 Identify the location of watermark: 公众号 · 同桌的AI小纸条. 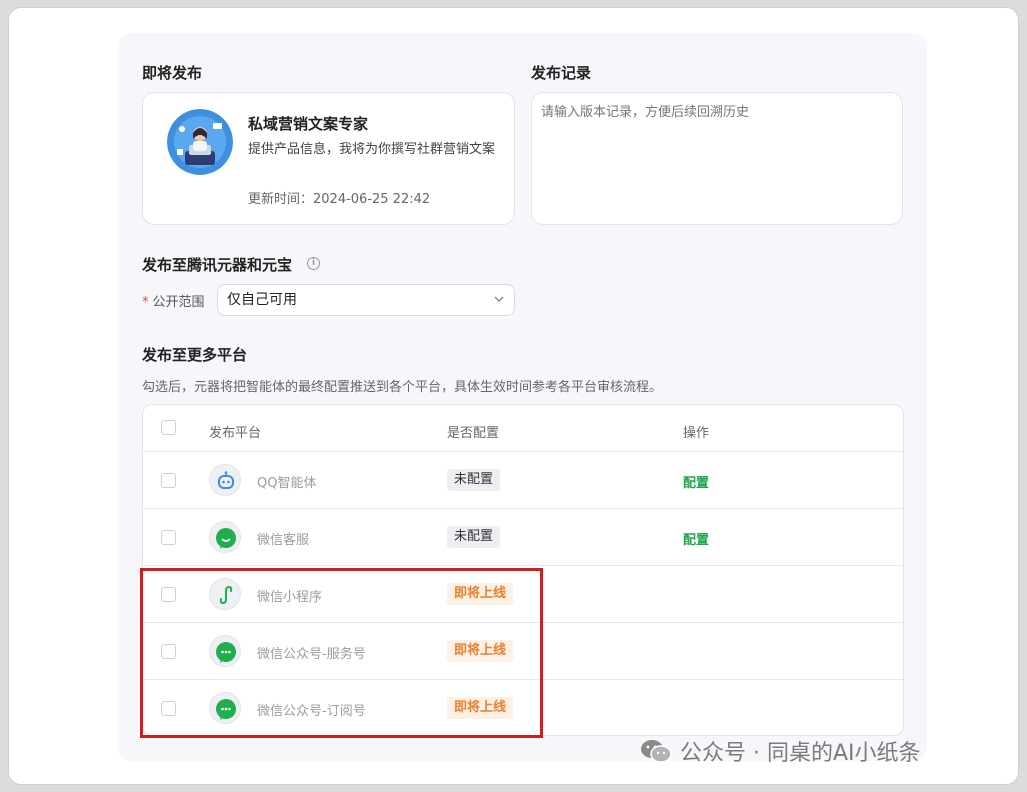
(780, 751).